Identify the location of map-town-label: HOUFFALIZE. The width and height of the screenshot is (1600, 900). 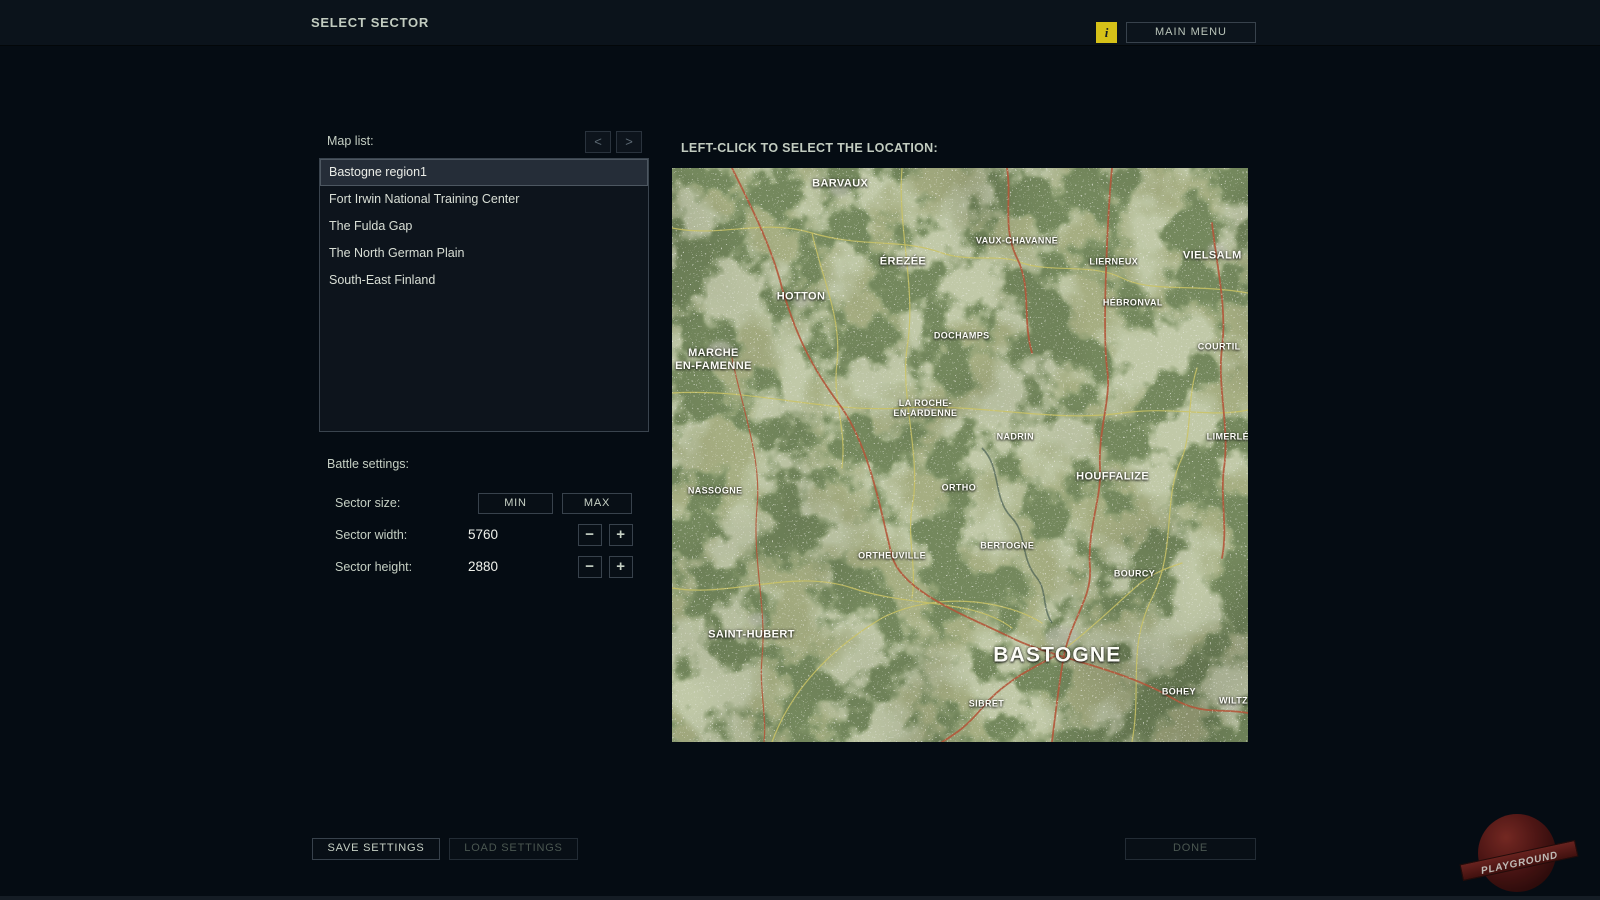
(1113, 476).